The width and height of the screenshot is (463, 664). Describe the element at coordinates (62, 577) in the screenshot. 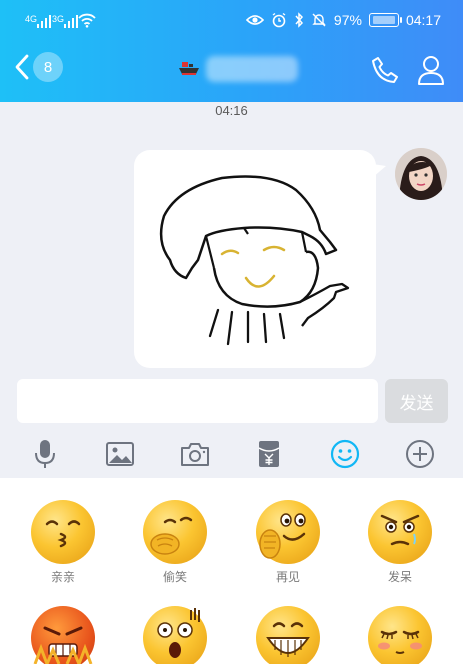

I see `emoji-label: 亲亲` at that location.